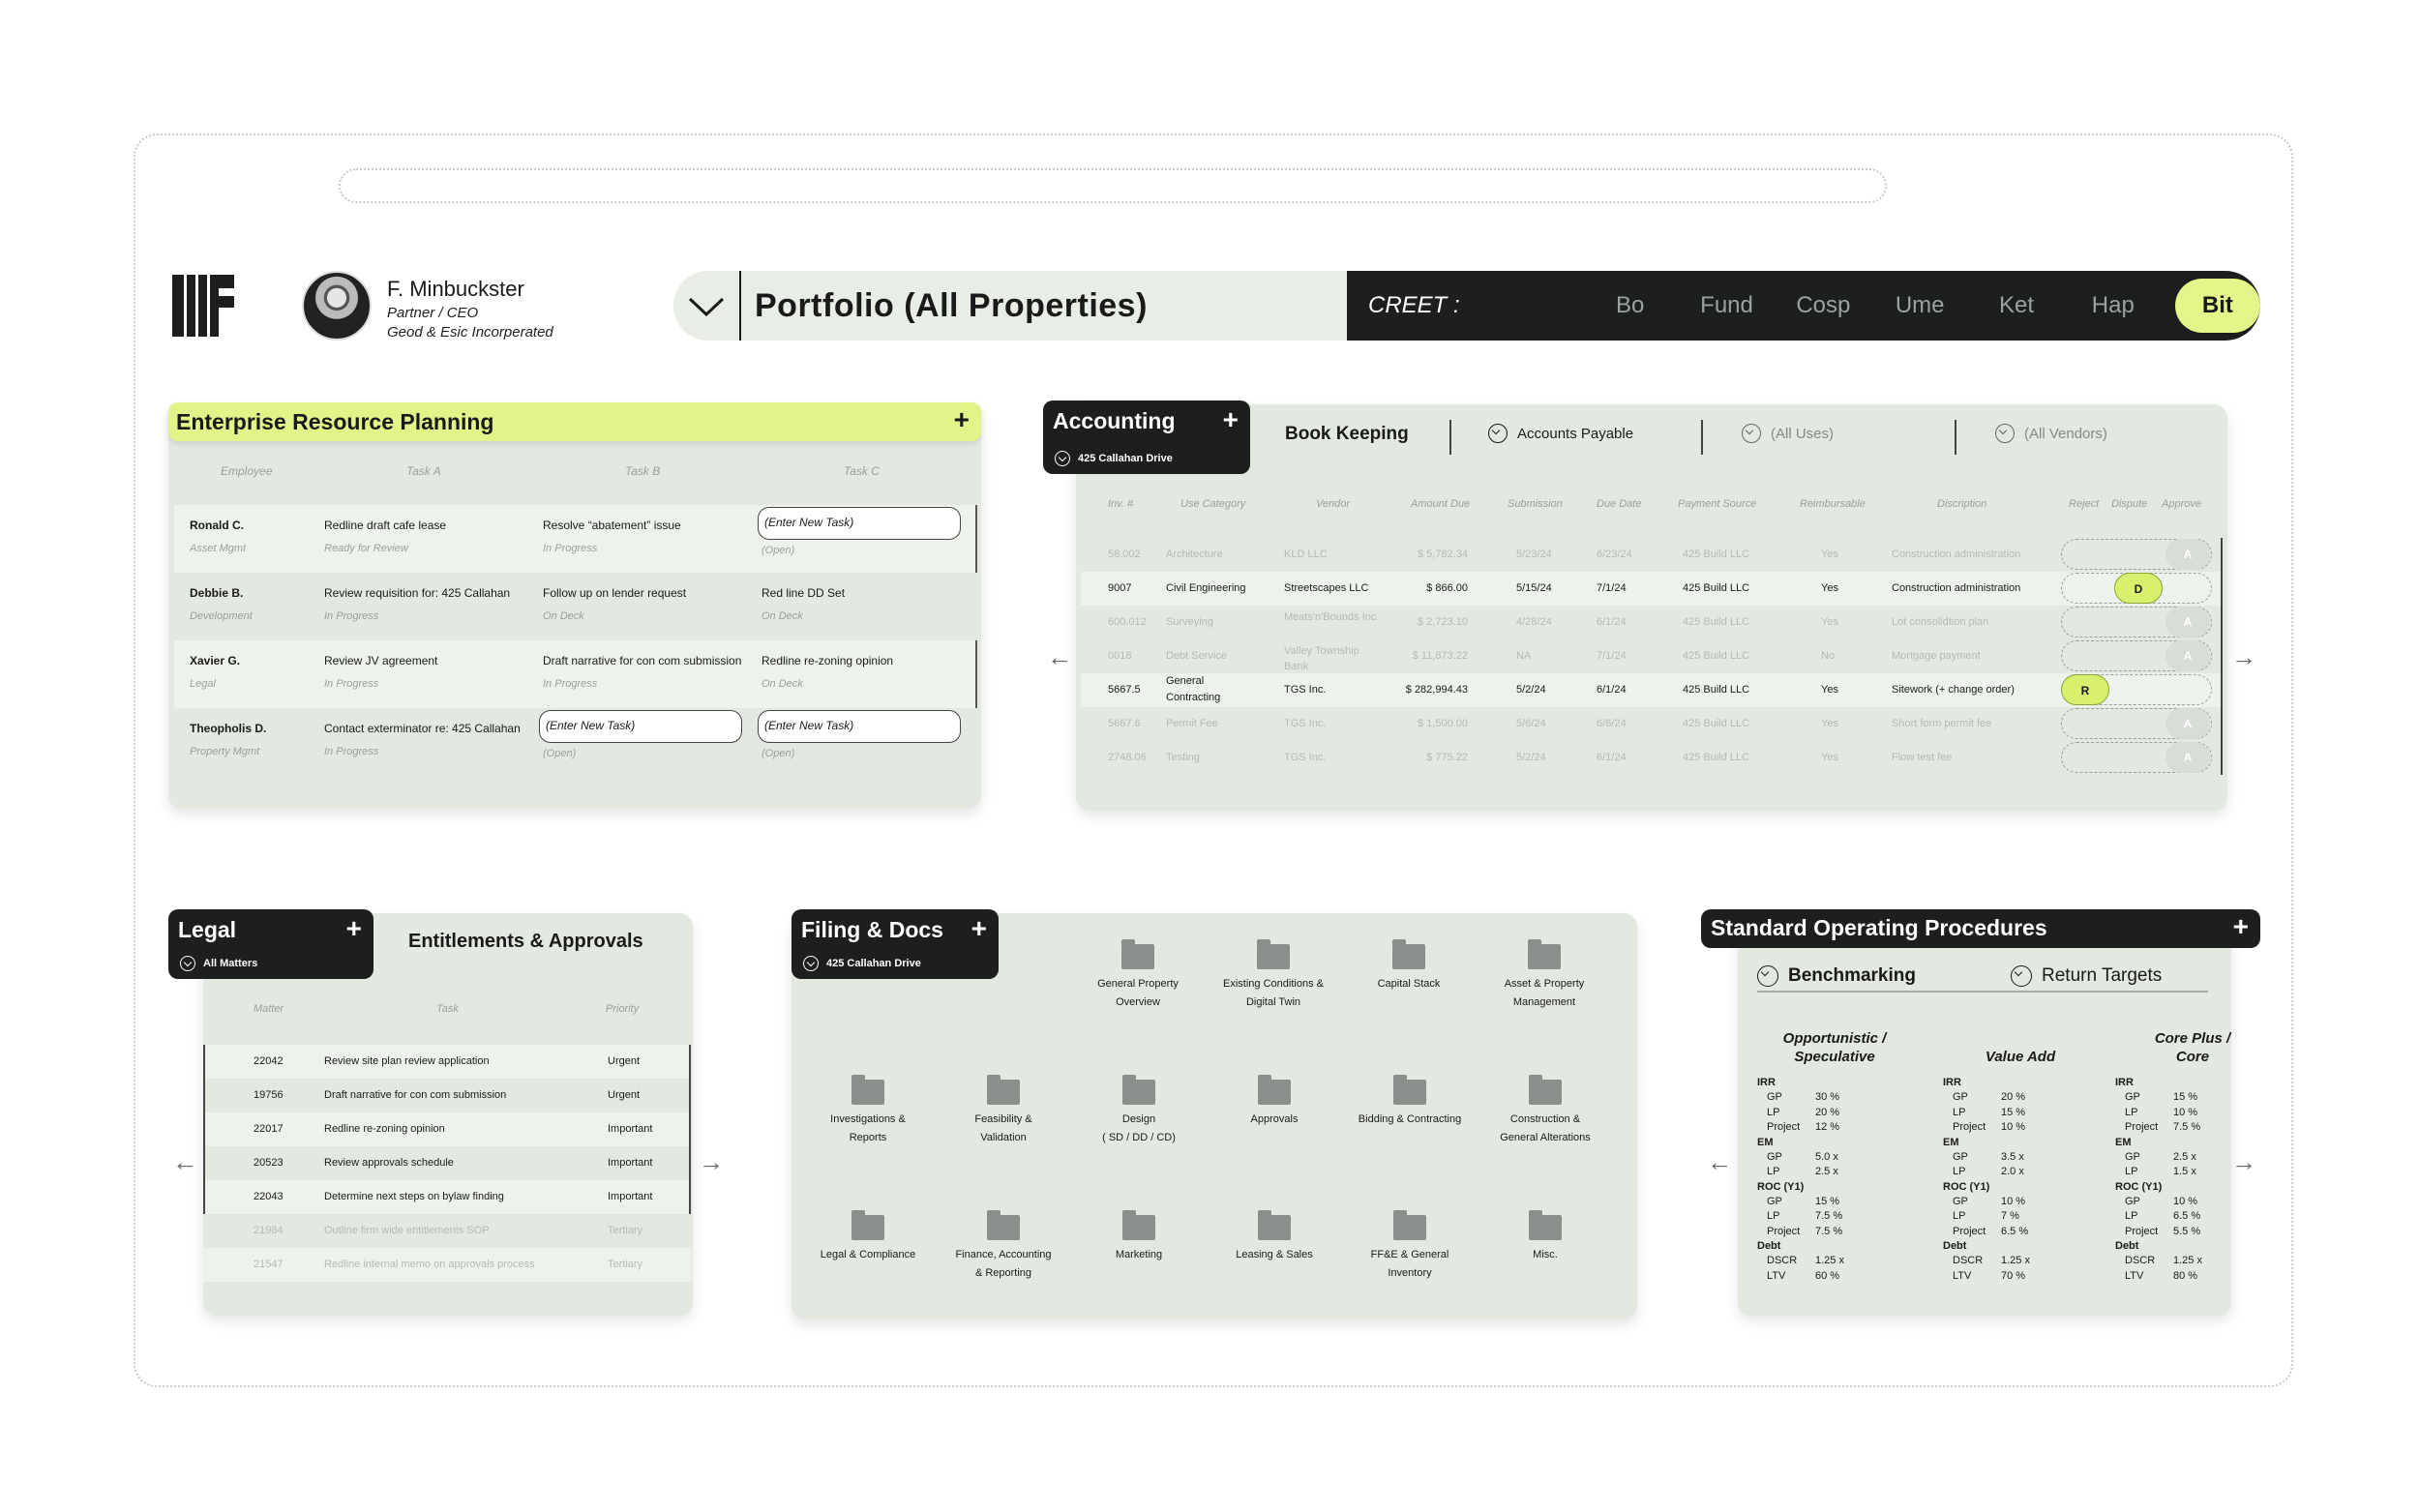  Describe the element at coordinates (1545, 1111) in the screenshot. I see `folder-item: Construction & General Alterations` at that location.